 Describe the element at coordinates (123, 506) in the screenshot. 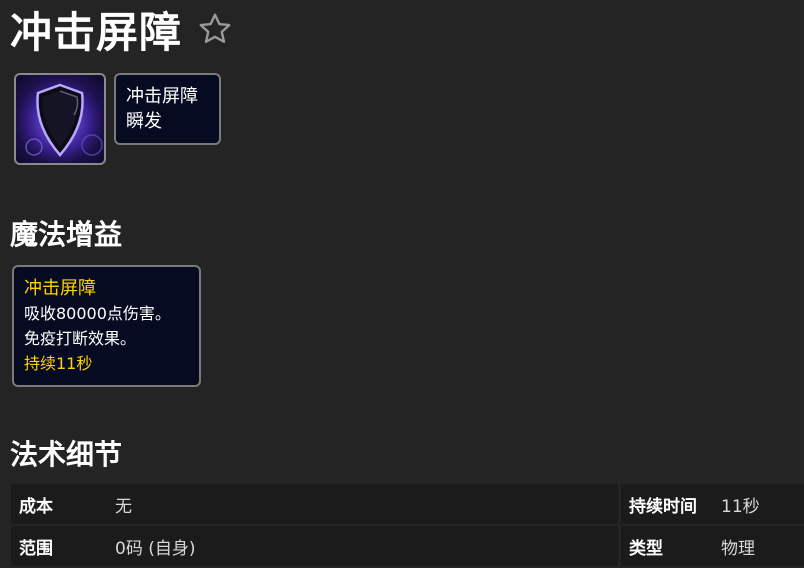

I see `detail-value: 无` at that location.